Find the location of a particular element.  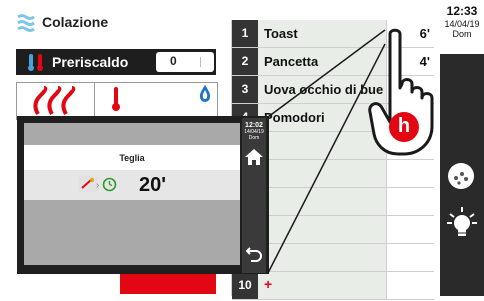

brand-logo-letter: h is located at coordinates (404, 126).